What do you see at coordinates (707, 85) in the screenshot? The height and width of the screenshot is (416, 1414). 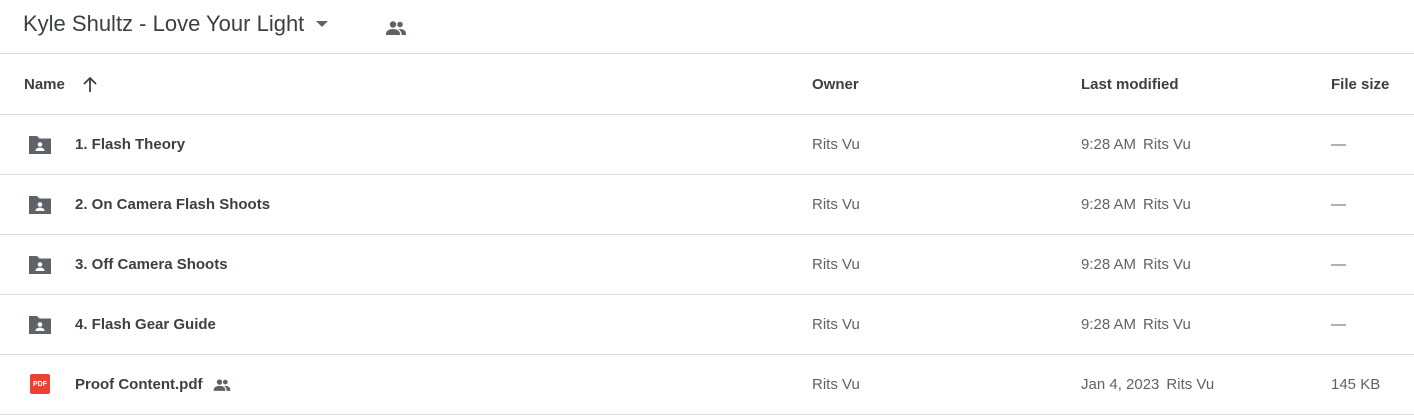 I see `column-header-row: Name Owner Last modified File size` at bounding box center [707, 85].